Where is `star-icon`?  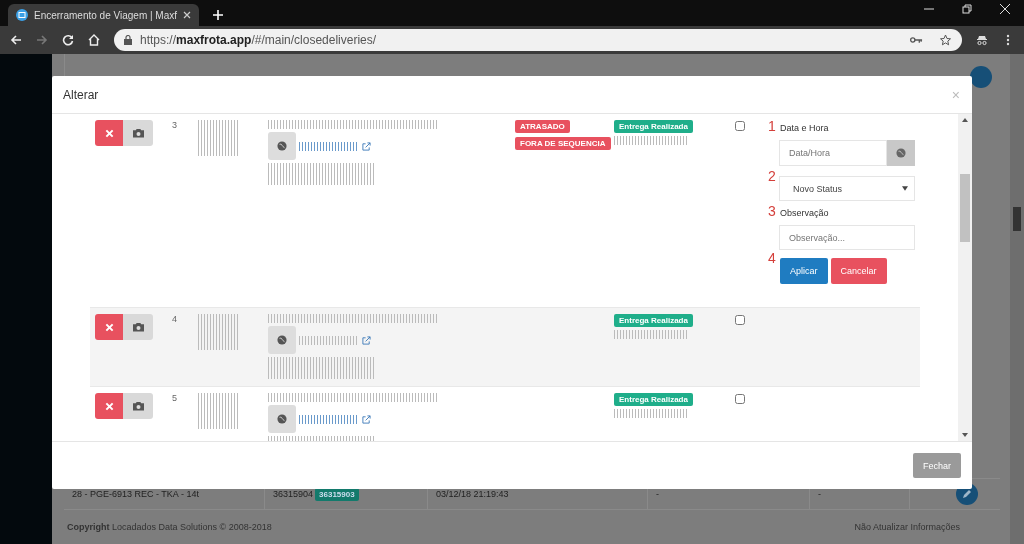 star-icon is located at coordinates (945, 40).